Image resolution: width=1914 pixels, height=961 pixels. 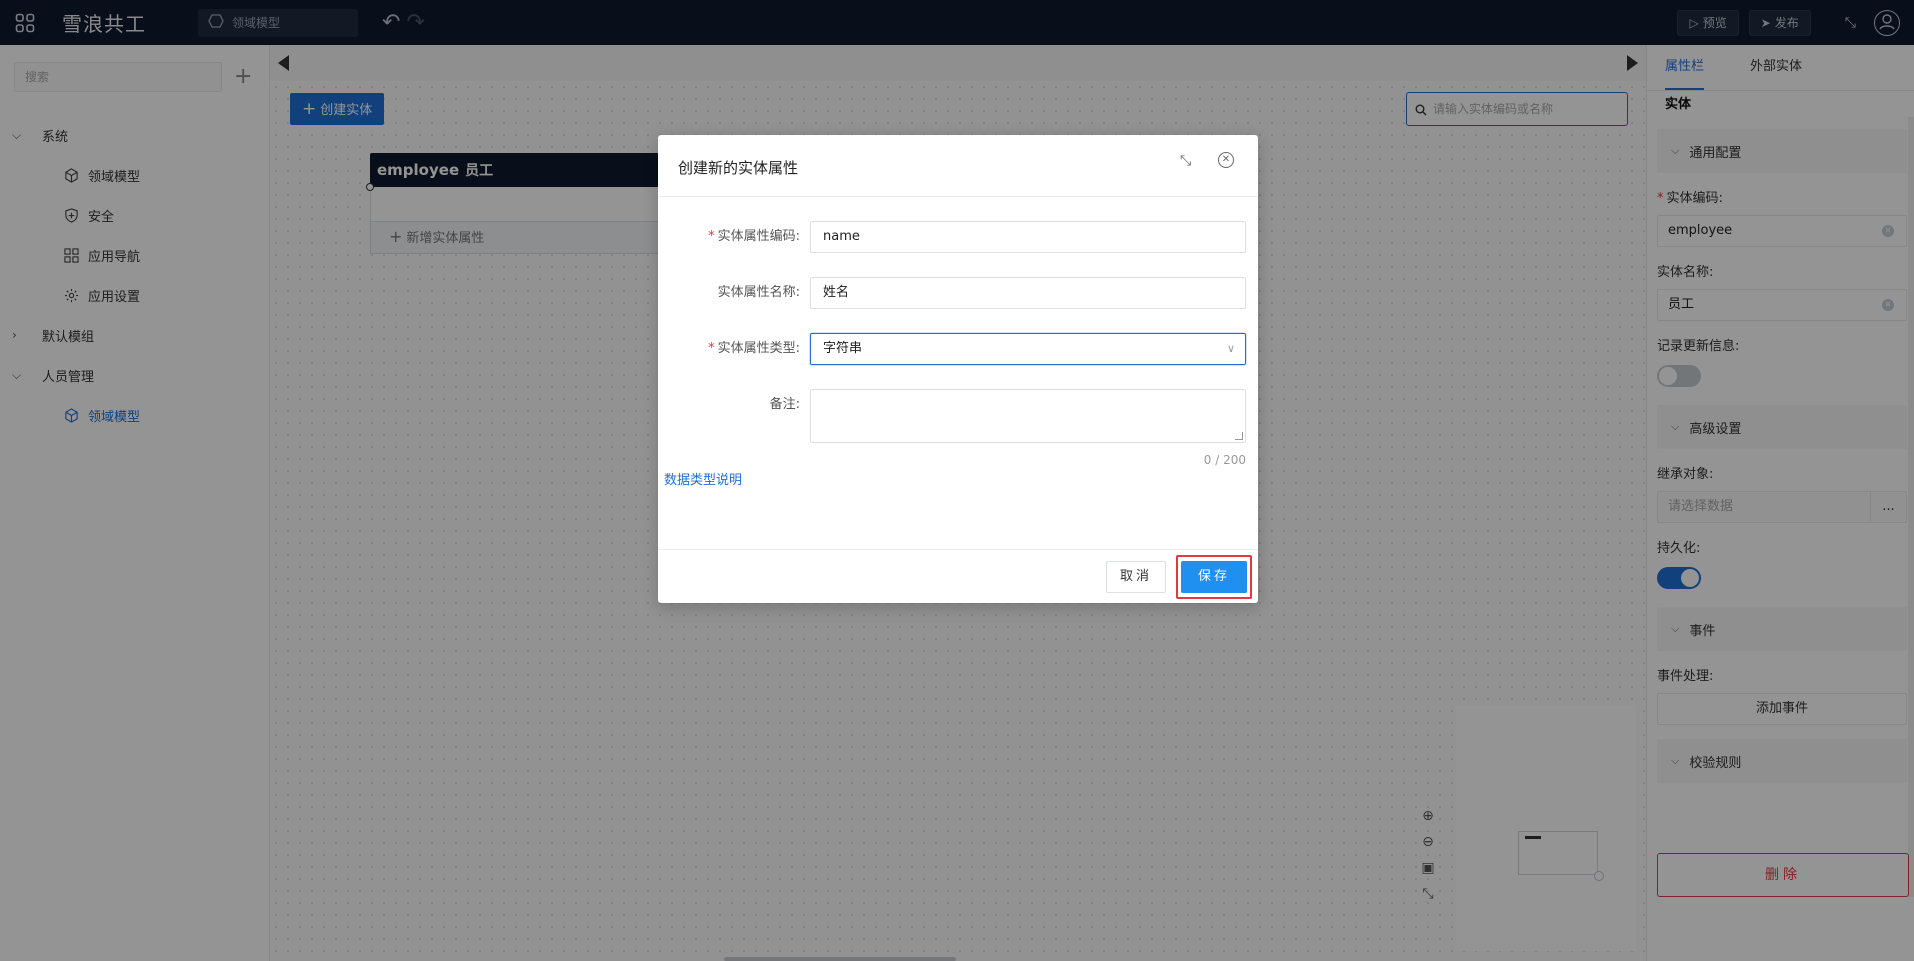 What do you see at coordinates (958, 166) in the screenshot?
I see `dialog-header: 创建新的实体属性 ⤡ ✕` at bounding box center [958, 166].